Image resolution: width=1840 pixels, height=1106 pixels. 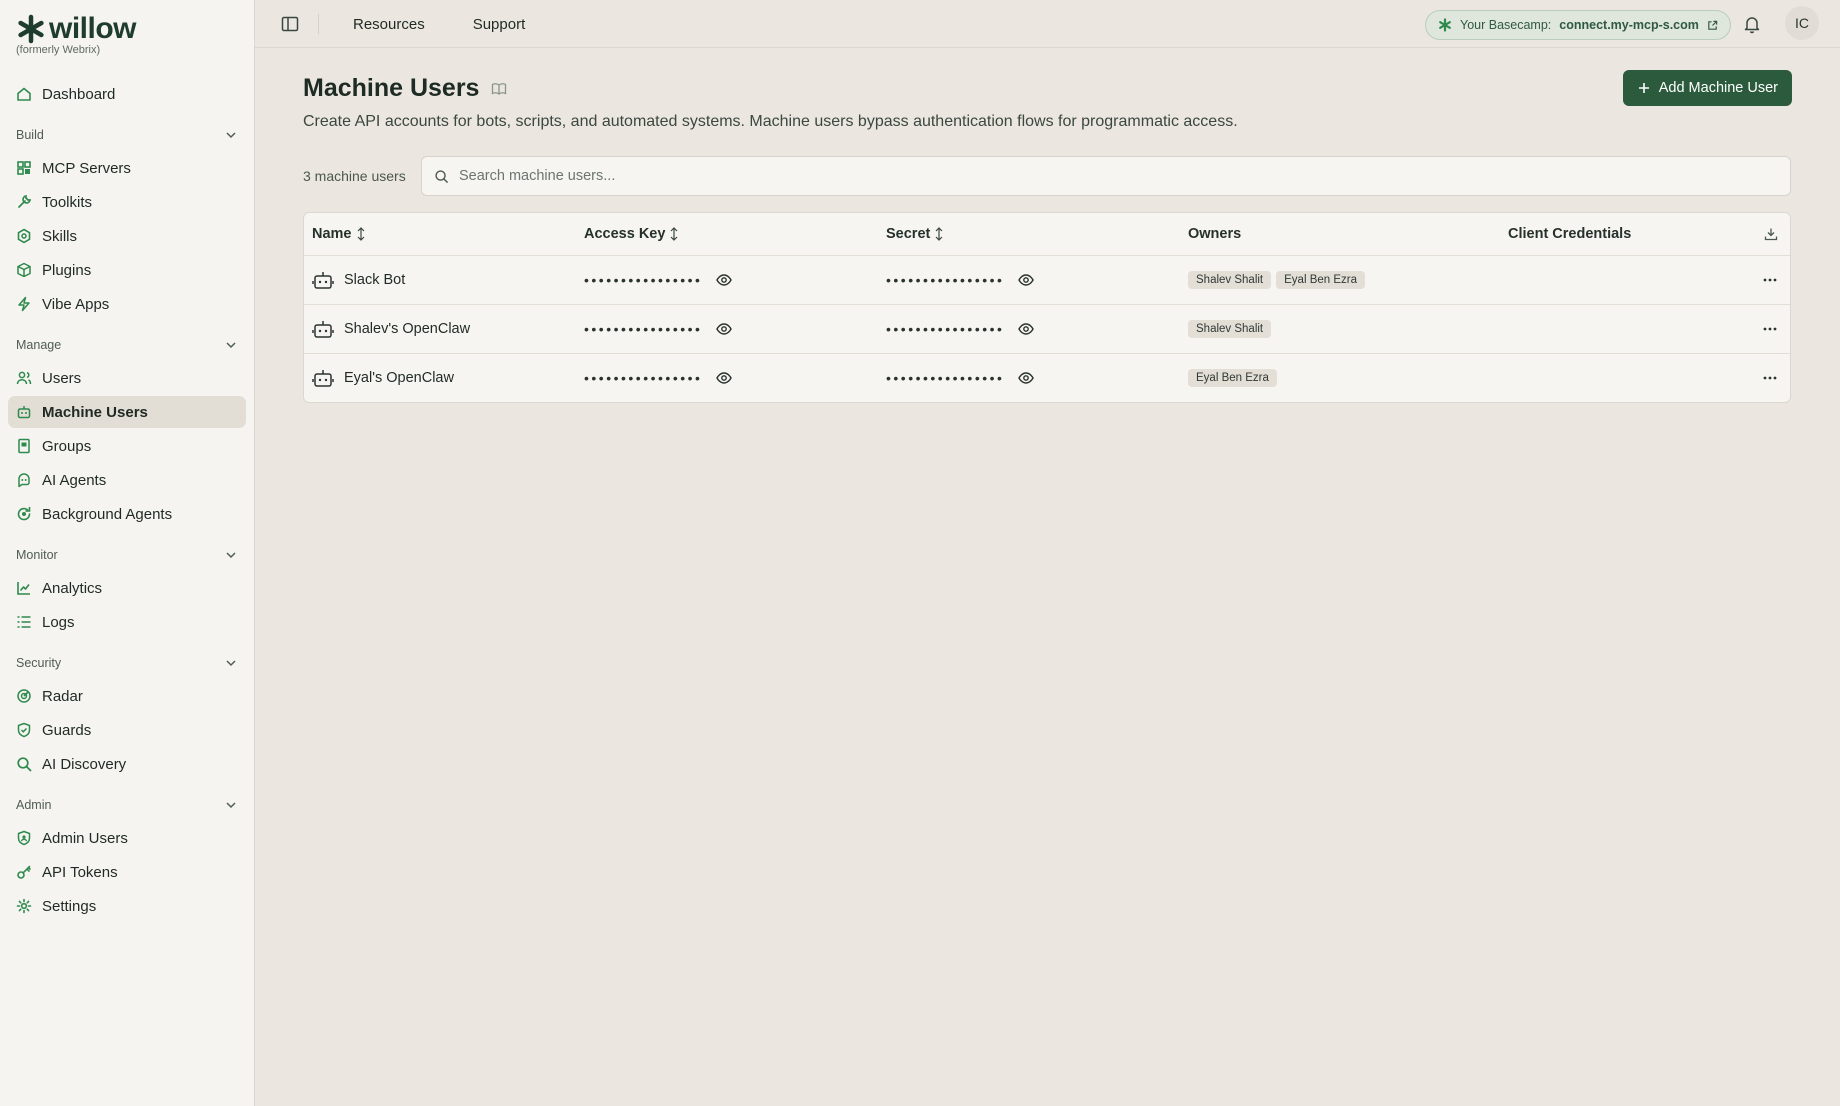 I want to click on sidebar-item-label: Groups, so click(x=67, y=446).